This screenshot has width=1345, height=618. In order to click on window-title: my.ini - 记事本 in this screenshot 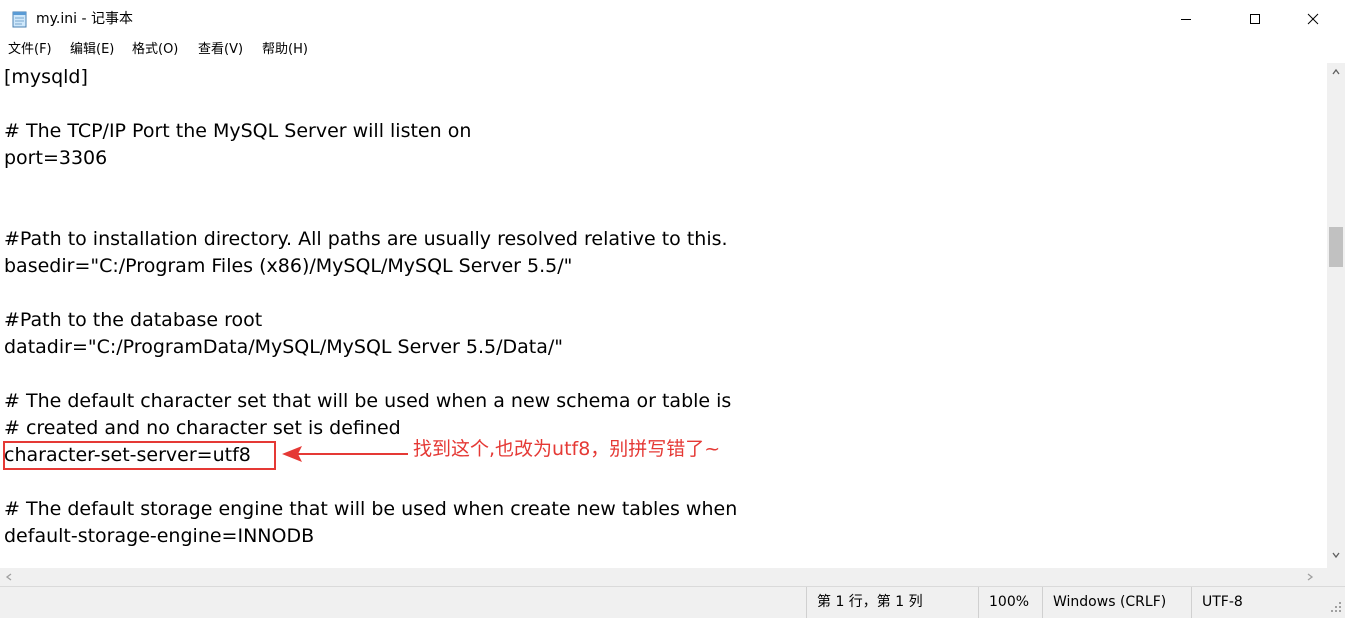, I will do `click(84, 19)`.